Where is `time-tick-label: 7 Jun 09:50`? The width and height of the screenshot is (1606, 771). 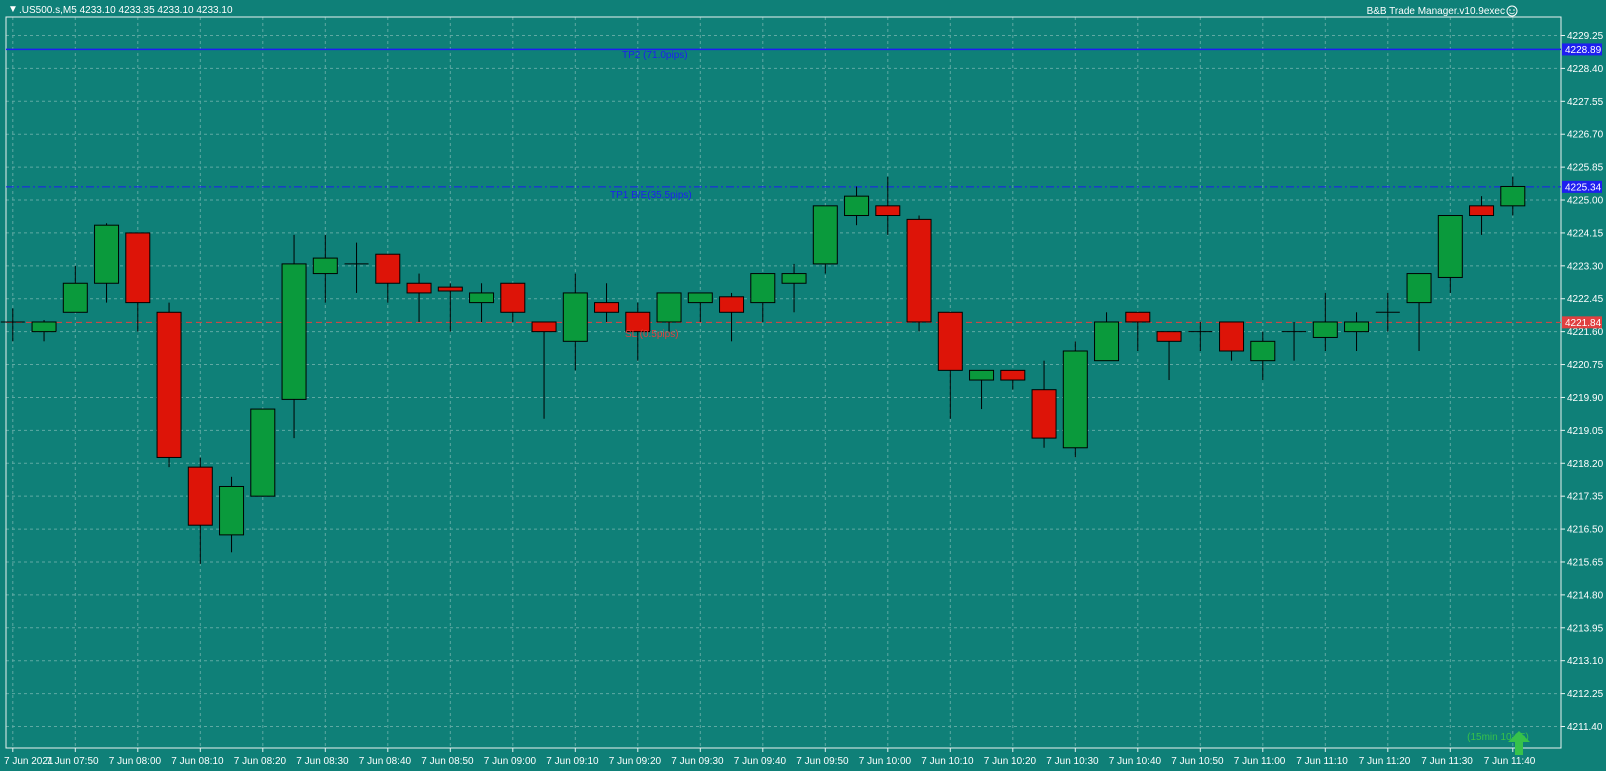
time-tick-label: 7 Jun 09:50 is located at coordinates (822, 761).